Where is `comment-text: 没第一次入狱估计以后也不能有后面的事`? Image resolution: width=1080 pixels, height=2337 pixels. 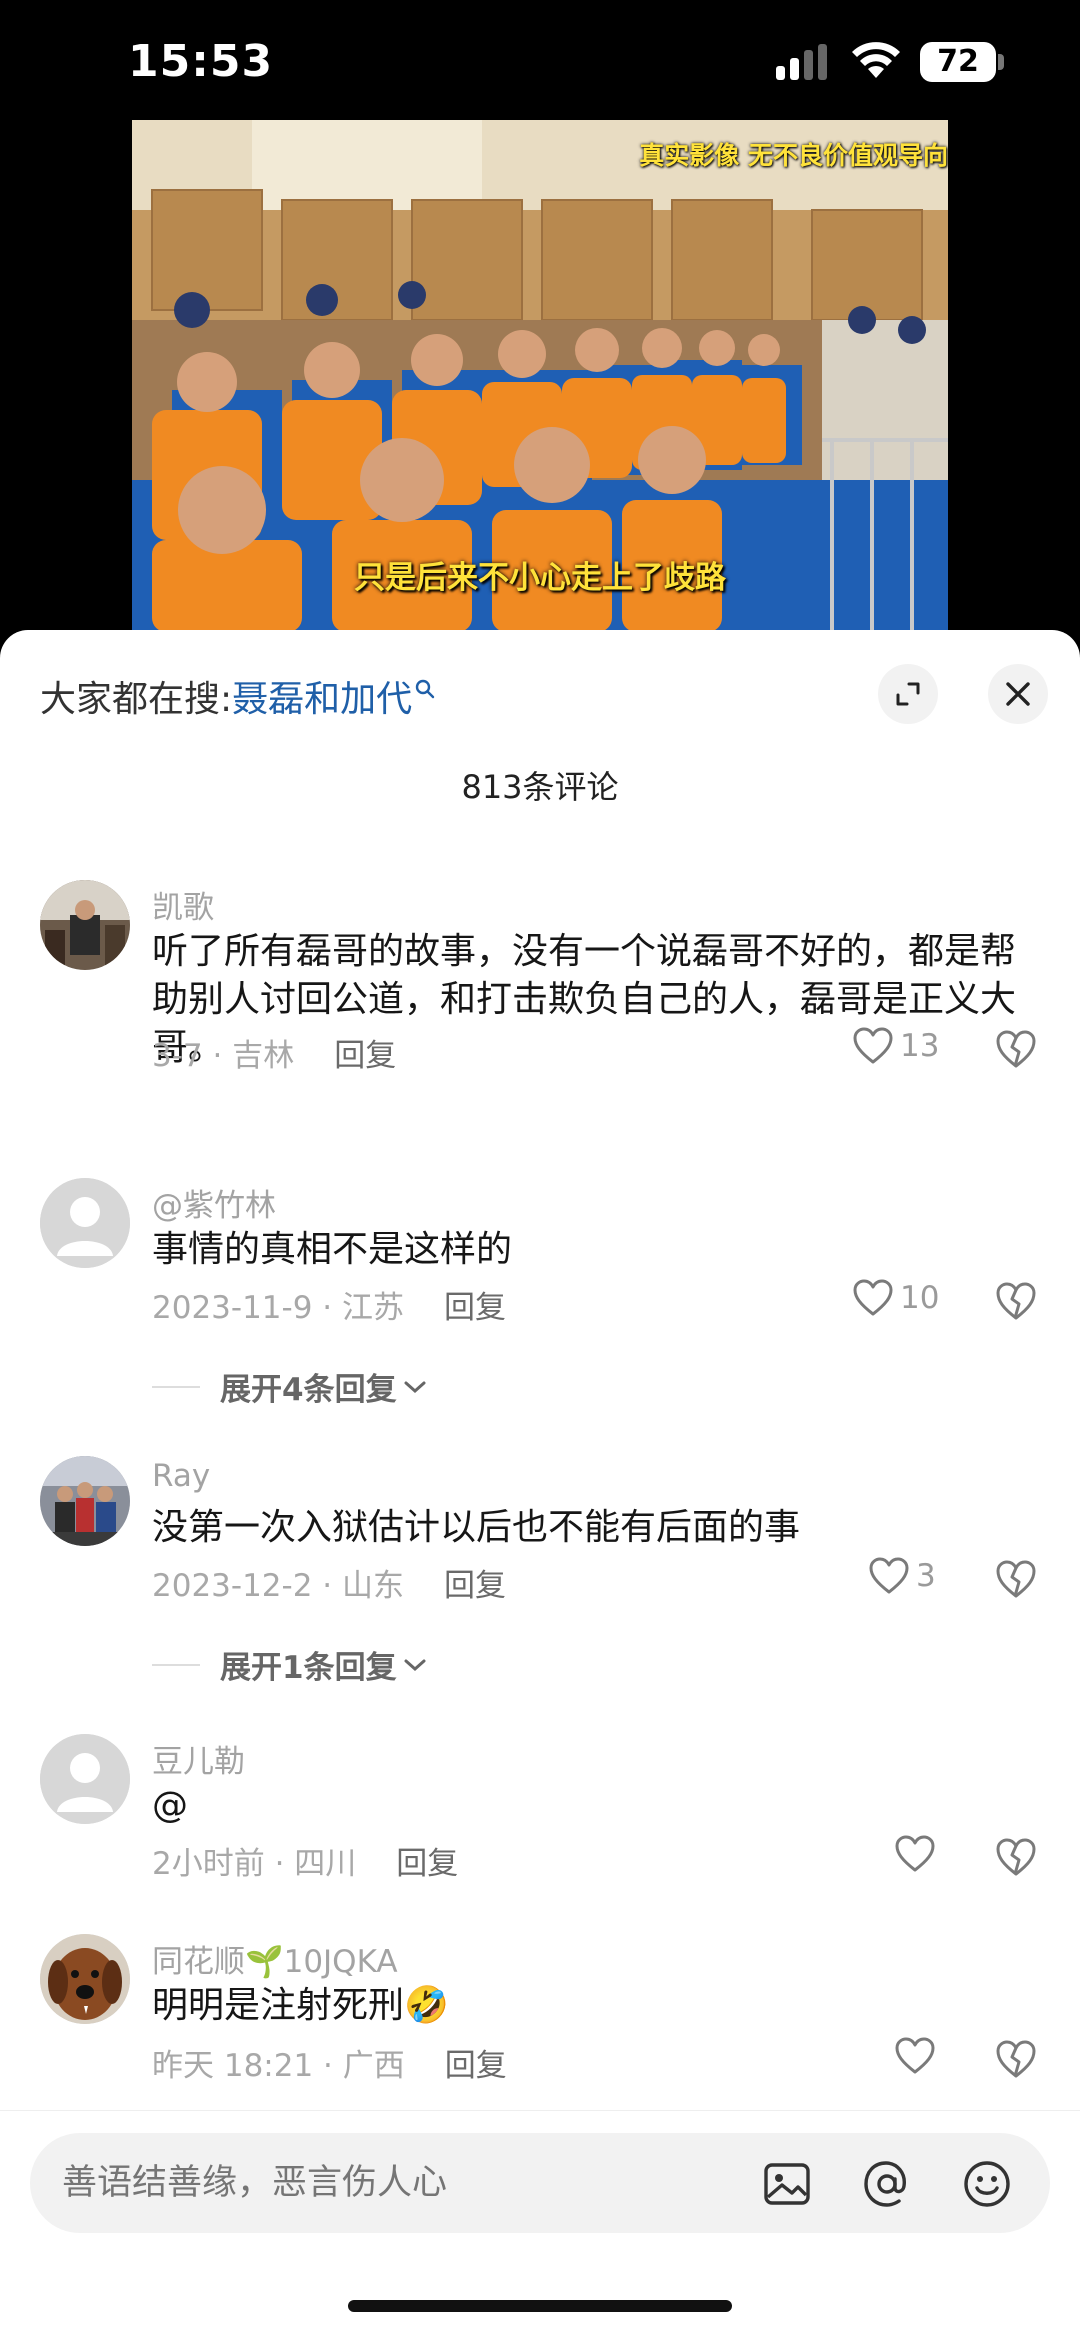
comment-text: 没第一次入狱估计以后也不能有后面的事 is located at coordinates (476, 1527).